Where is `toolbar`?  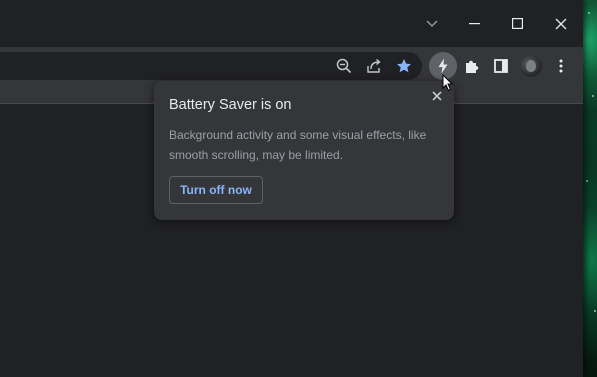 toolbar is located at coordinates (291, 66).